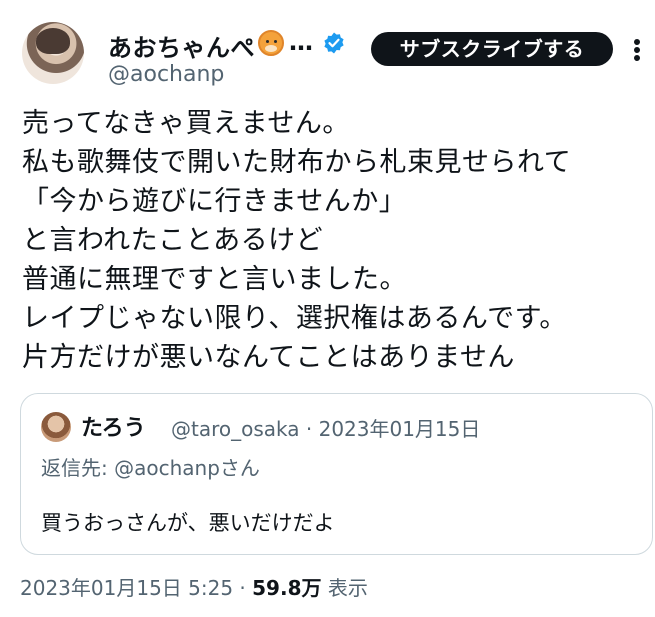  What do you see at coordinates (136, 588) in the screenshot?
I see `tweet-timestamp: 2023年01月15日 5:25 ·` at bounding box center [136, 588].